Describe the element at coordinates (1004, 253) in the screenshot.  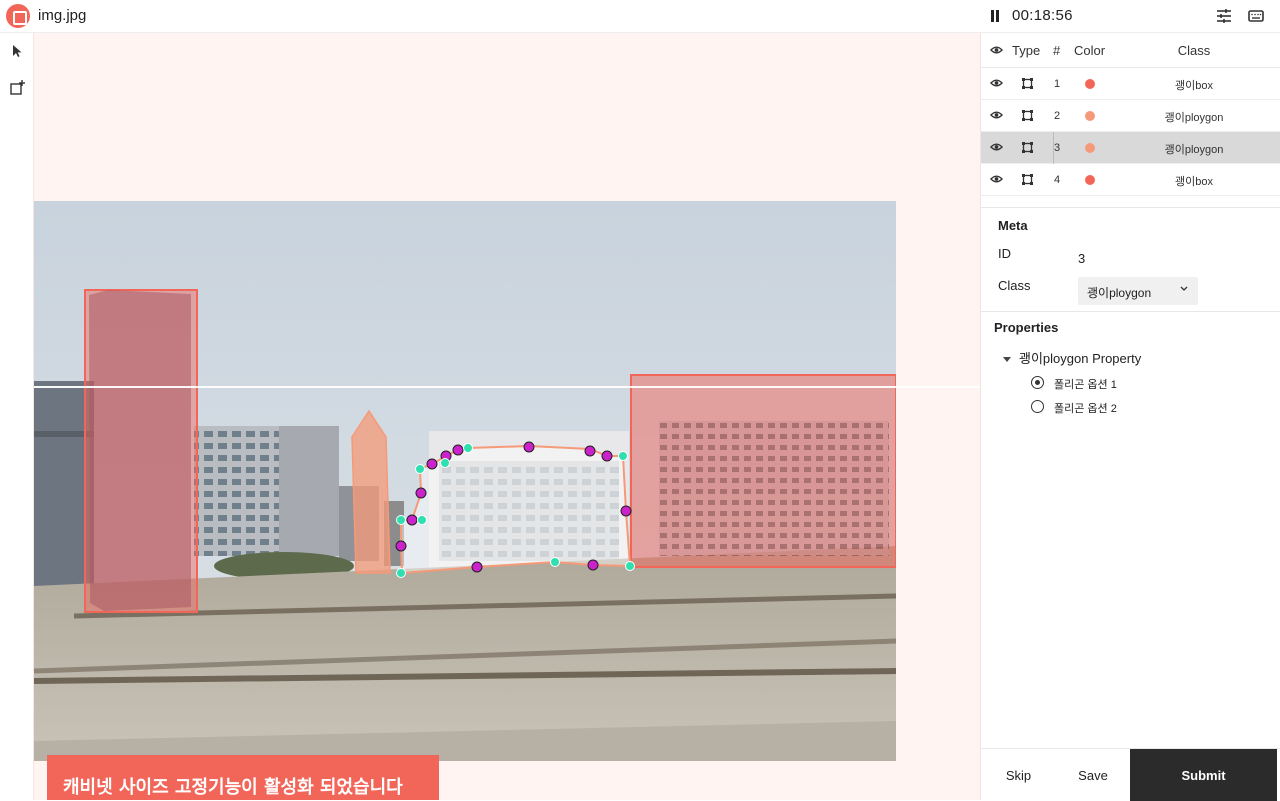
I see `meta-id-label: ID` at that location.